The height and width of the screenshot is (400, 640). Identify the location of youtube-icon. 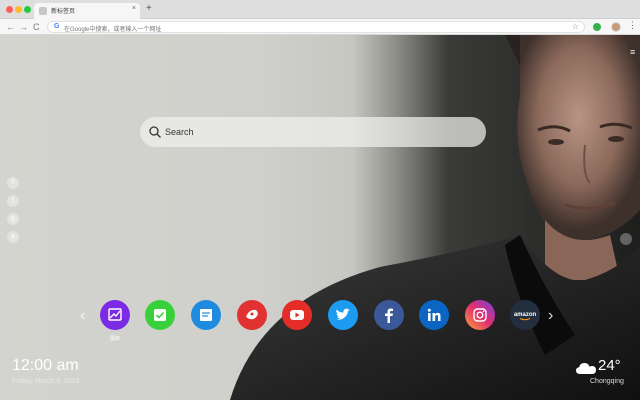
(297, 315).